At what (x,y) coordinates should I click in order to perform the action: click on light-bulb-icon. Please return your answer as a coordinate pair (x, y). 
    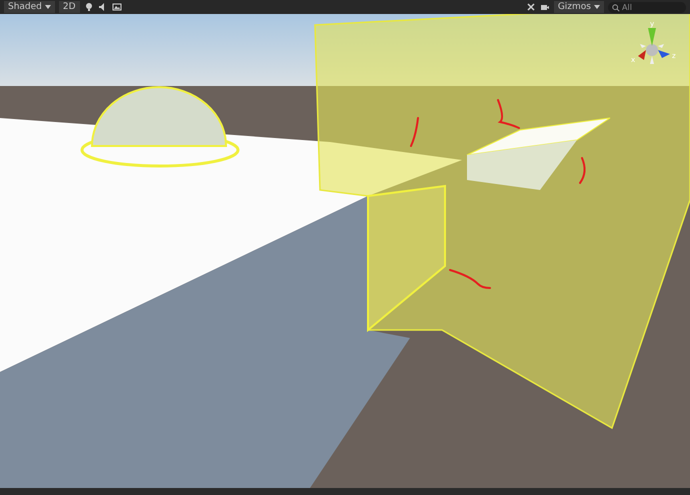
    Looking at the image, I should click on (89, 7).